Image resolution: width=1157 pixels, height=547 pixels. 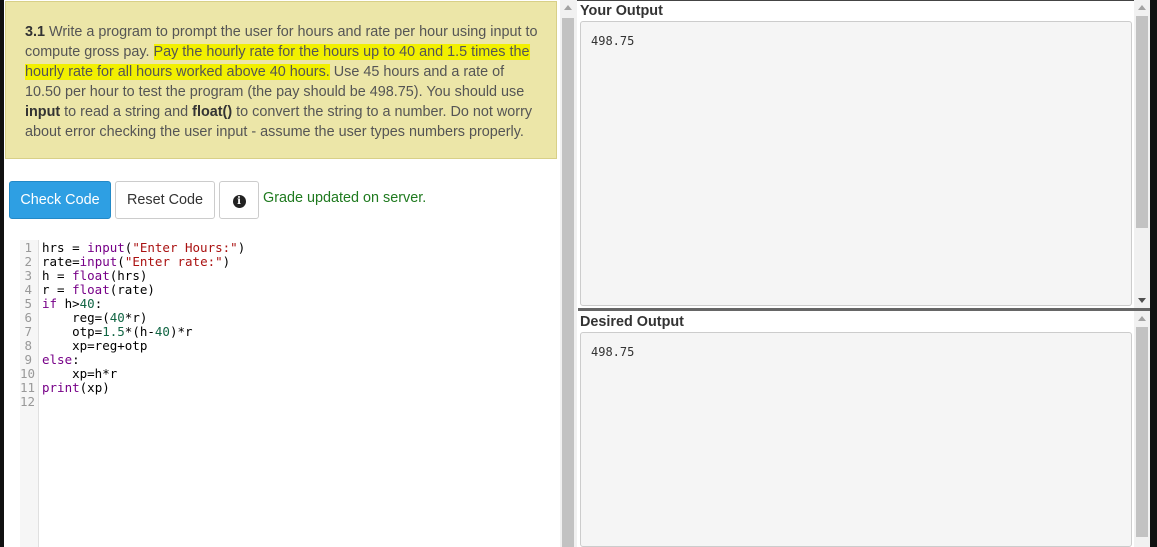 What do you see at coordinates (60, 200) in the screenshot?
I see `check-code-button: Check Code` at bounding box center [60, 200].